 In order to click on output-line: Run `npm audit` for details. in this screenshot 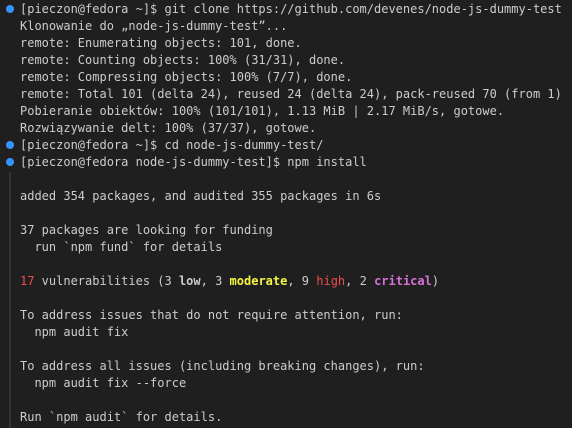, I will do `click(121, 417)`.